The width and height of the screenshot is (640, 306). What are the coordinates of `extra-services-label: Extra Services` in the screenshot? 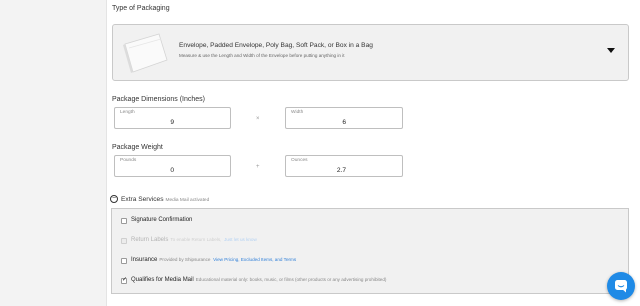 It's located at (142, 199).